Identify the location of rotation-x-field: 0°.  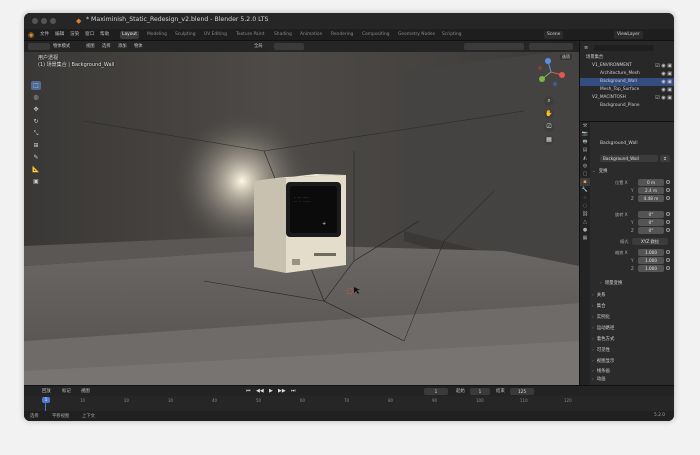
(651, 214).